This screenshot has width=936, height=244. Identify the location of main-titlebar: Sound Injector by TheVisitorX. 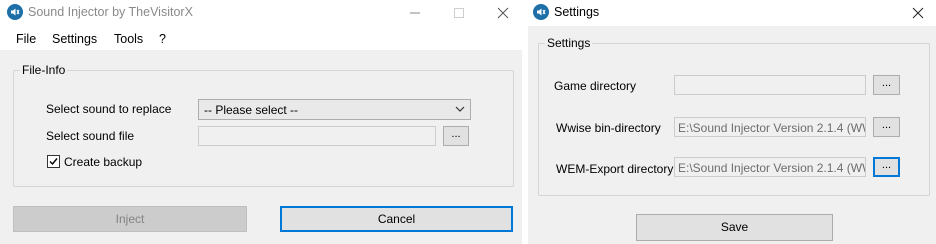
(261, 13).